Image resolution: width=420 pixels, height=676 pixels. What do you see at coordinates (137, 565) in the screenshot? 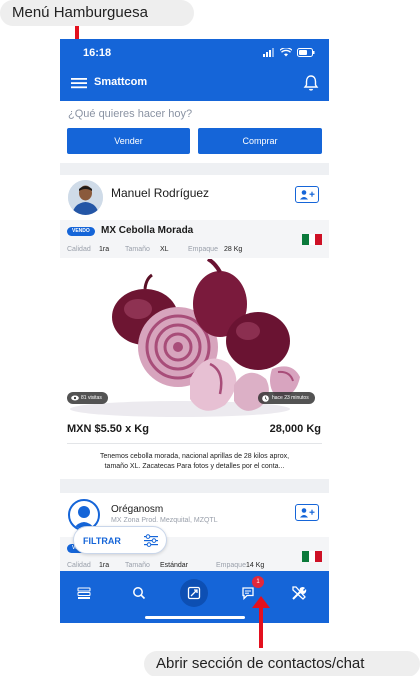
I see `spec-label-size-2: Tamaño` at bounding box center [137, 565].